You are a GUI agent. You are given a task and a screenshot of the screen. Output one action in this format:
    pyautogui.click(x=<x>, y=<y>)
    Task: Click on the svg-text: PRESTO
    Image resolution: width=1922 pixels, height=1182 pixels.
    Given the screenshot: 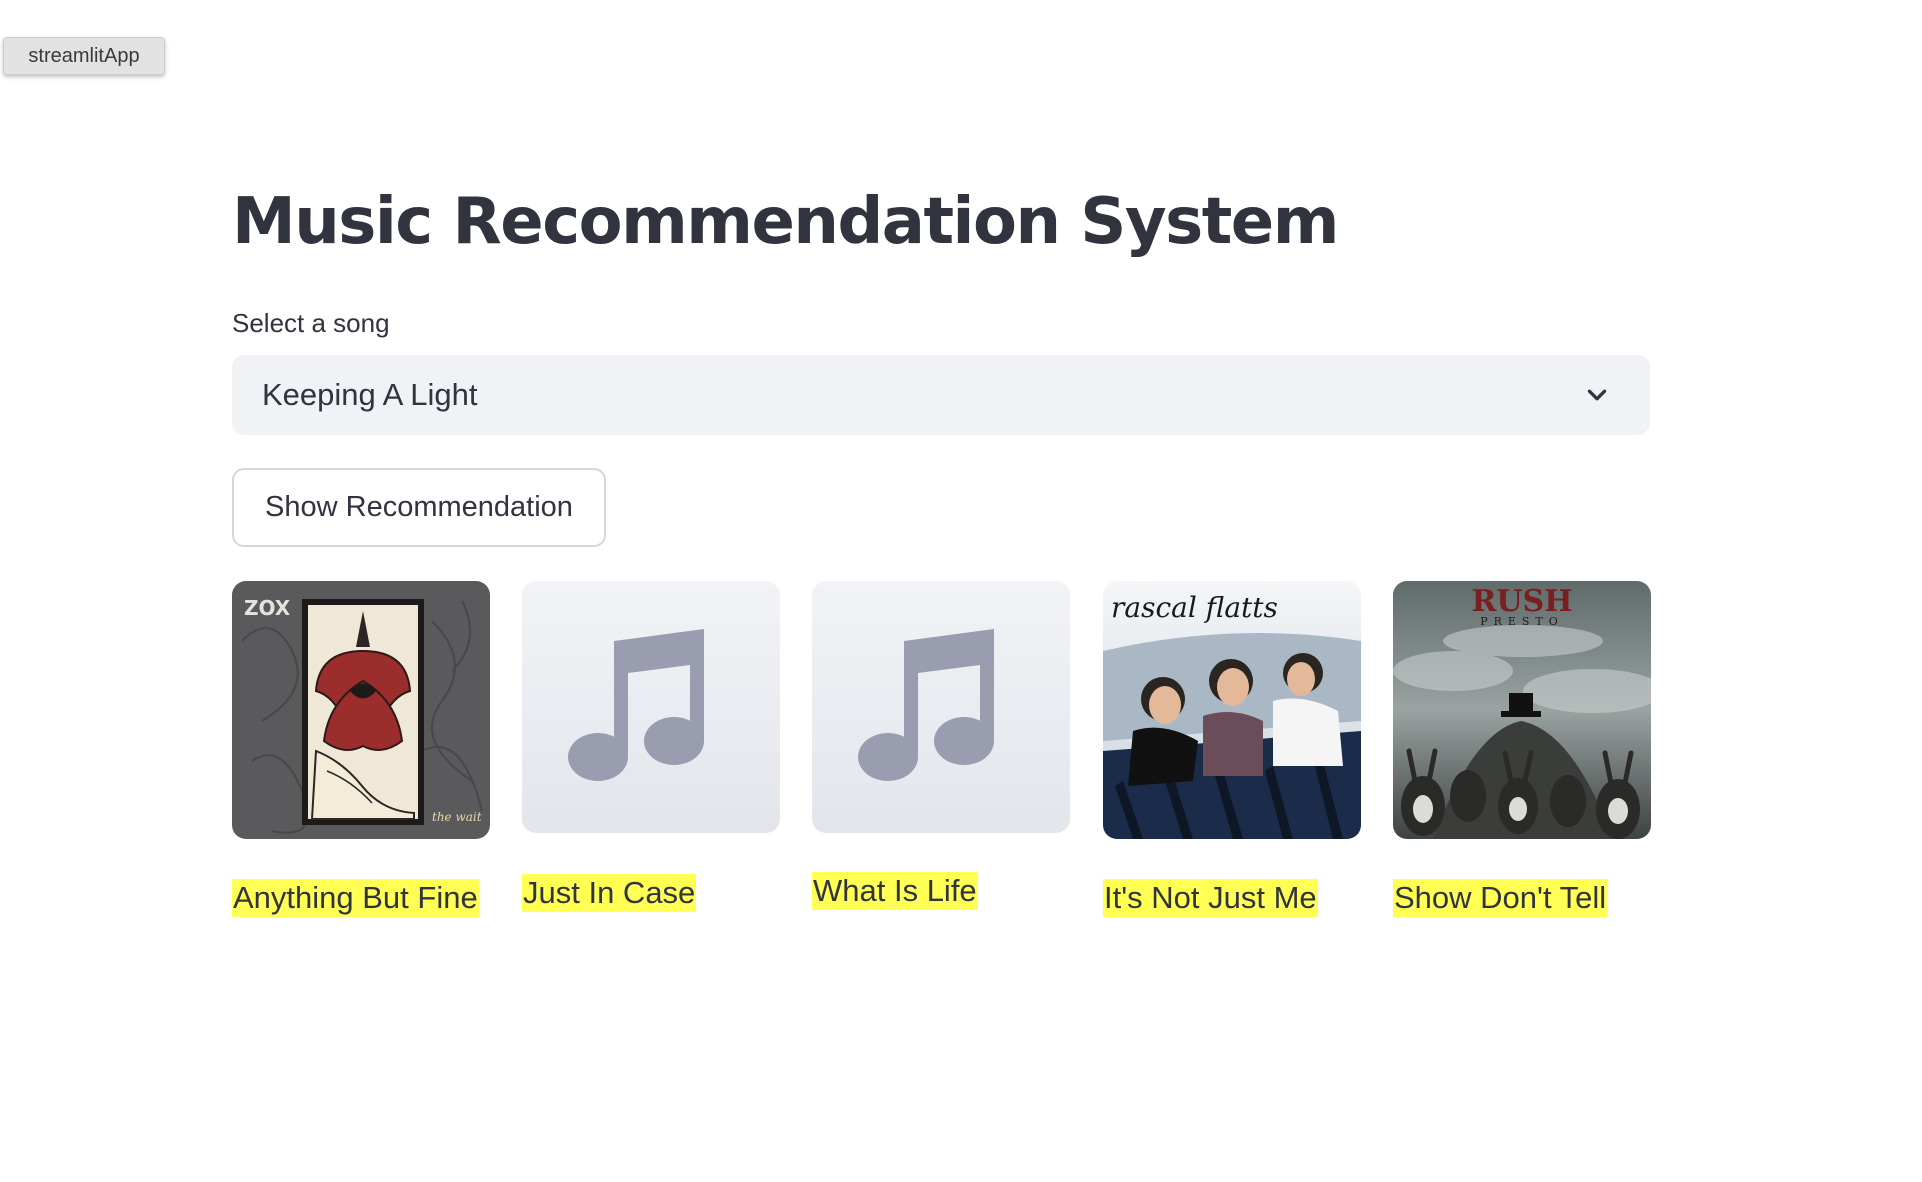 What is the action you would take?
    pyautogui.click(x=1522, y=621)
    